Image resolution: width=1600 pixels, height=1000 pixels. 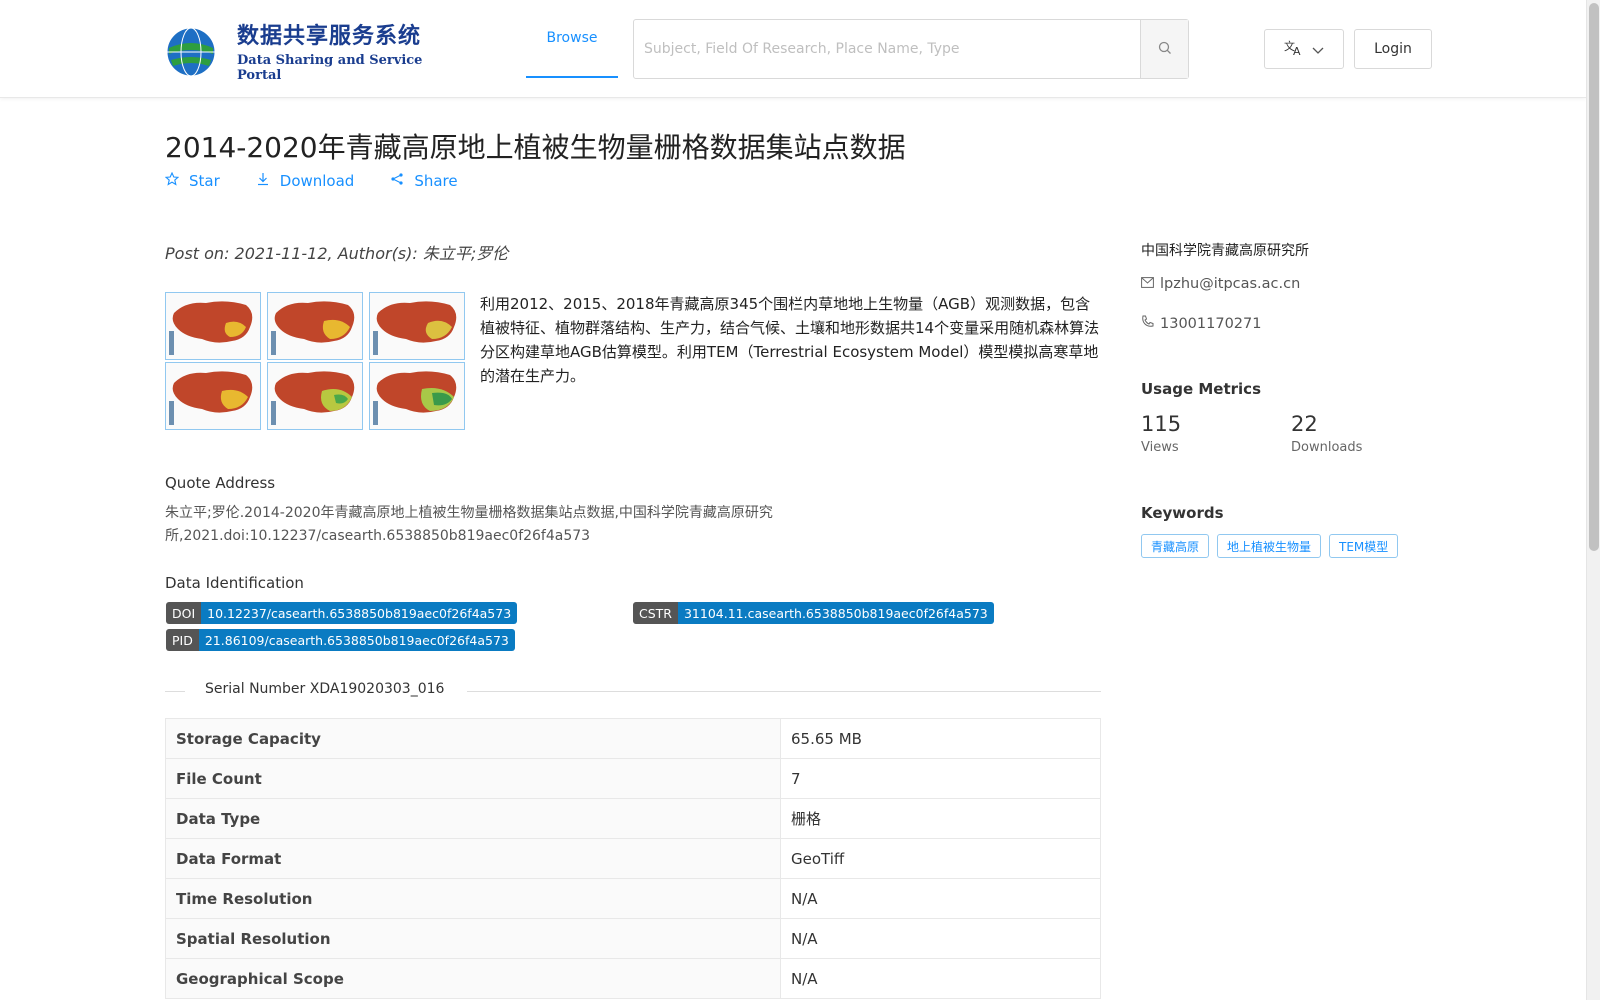 What do you see at coordinates (473, 858) in the screenshot?
I see `meta-key: Data Format` at bounding box center [473, 858].